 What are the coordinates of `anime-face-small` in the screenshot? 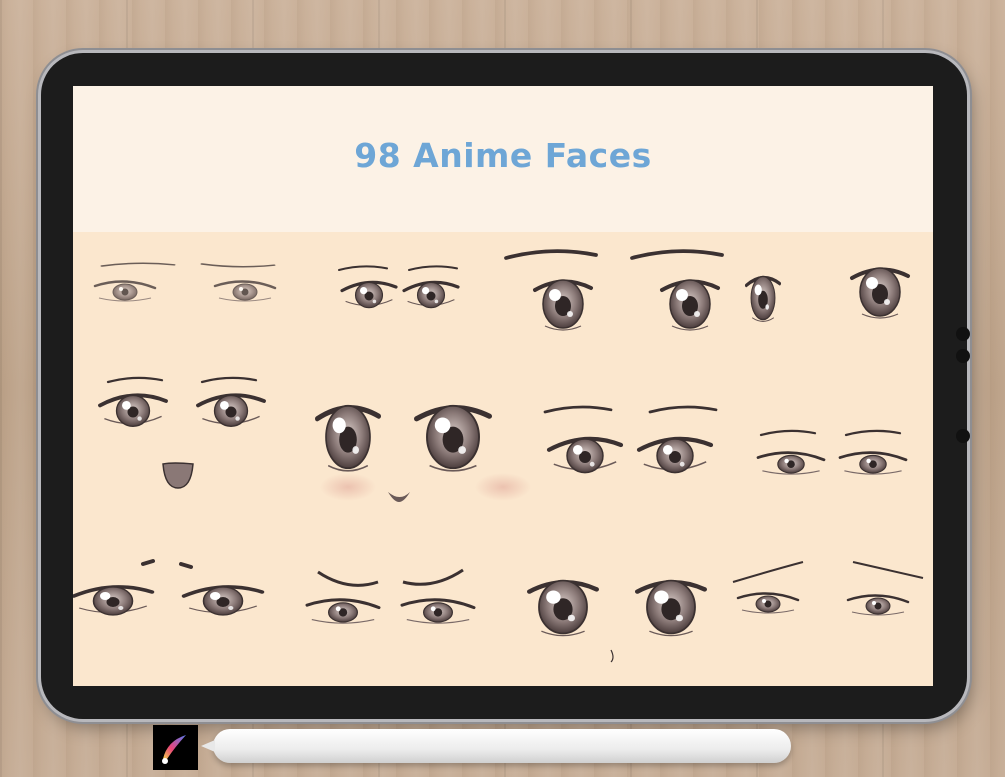 It's located at (398, 287).